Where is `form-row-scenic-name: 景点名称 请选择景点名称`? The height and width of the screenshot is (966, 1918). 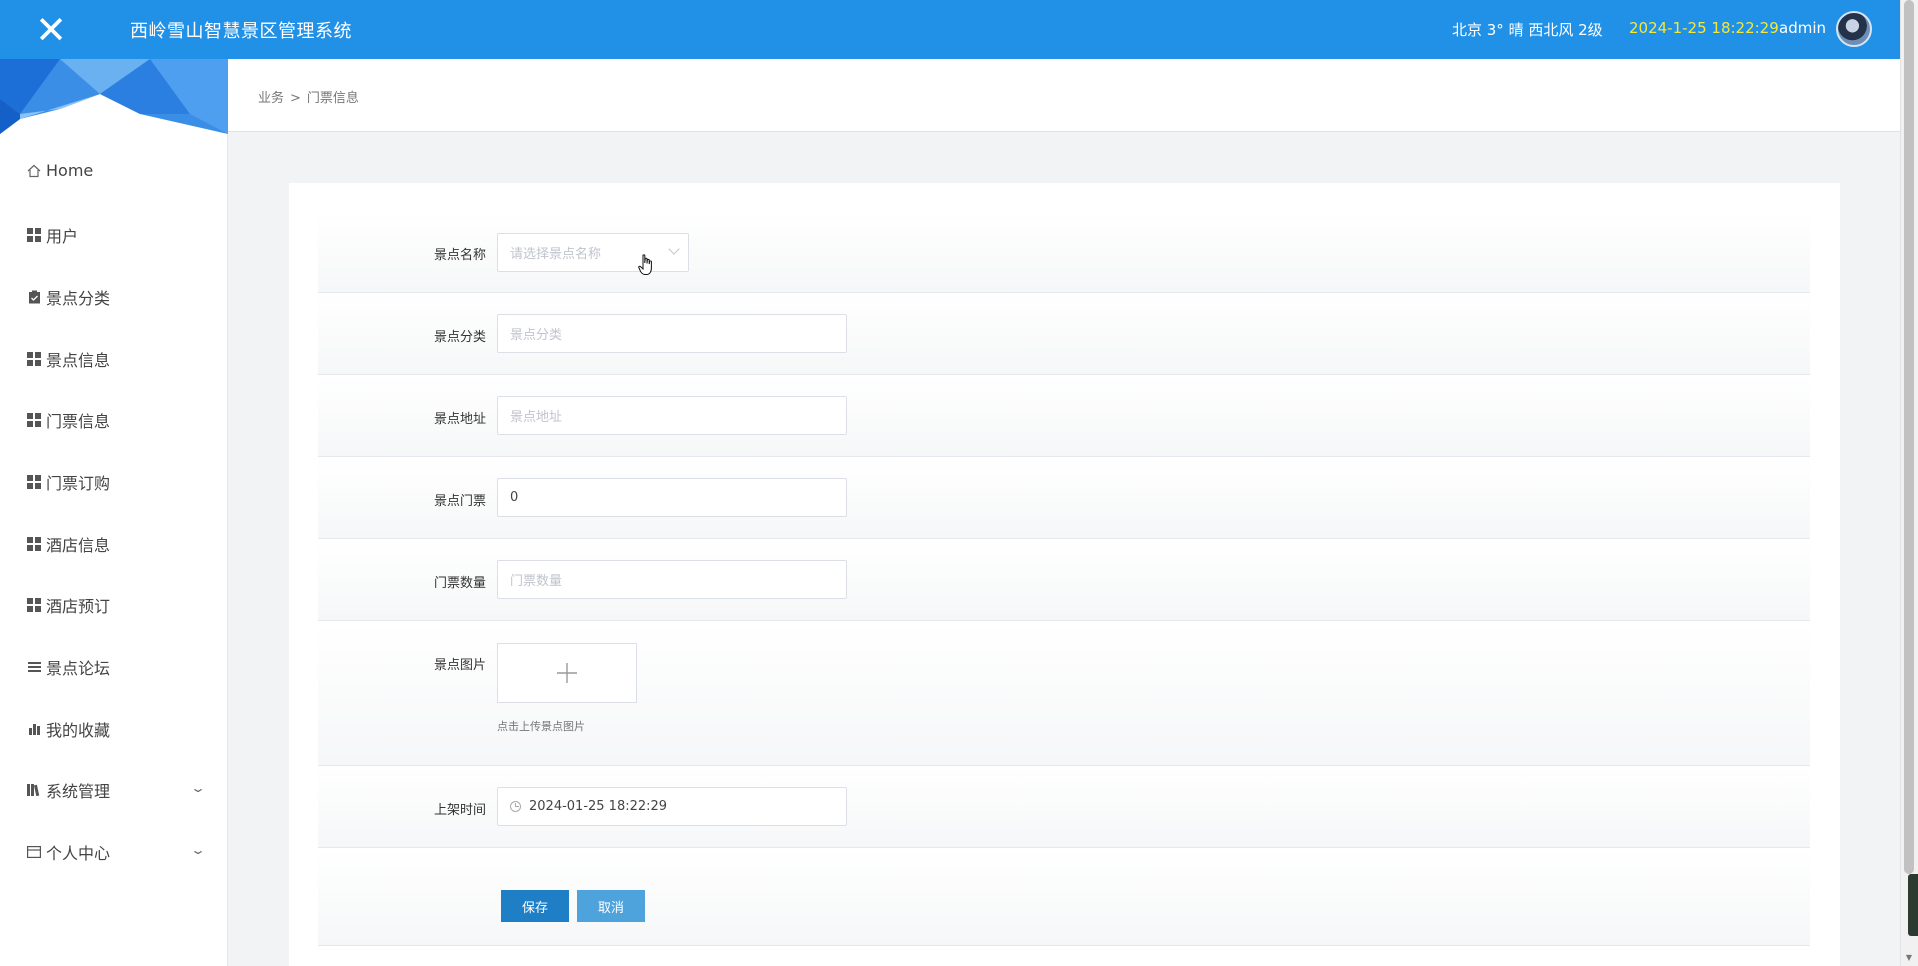 form-row-scenic-name: 景点名称 请选择景点名称 is located at coordinates (1064, 252).